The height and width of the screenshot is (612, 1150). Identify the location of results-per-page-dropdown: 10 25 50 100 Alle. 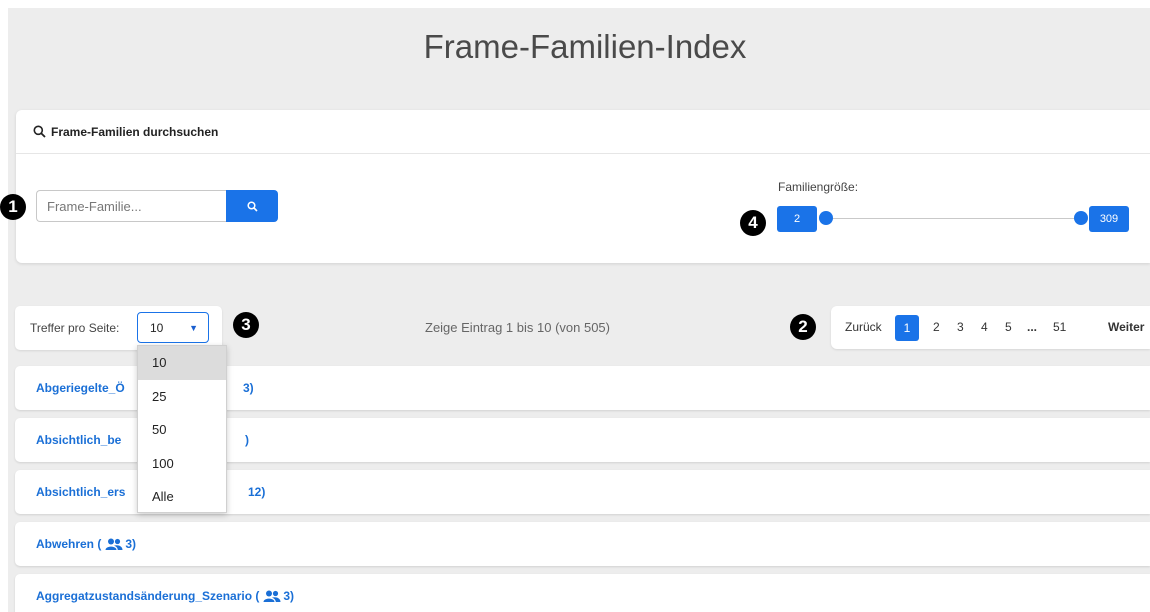
(182, 429).